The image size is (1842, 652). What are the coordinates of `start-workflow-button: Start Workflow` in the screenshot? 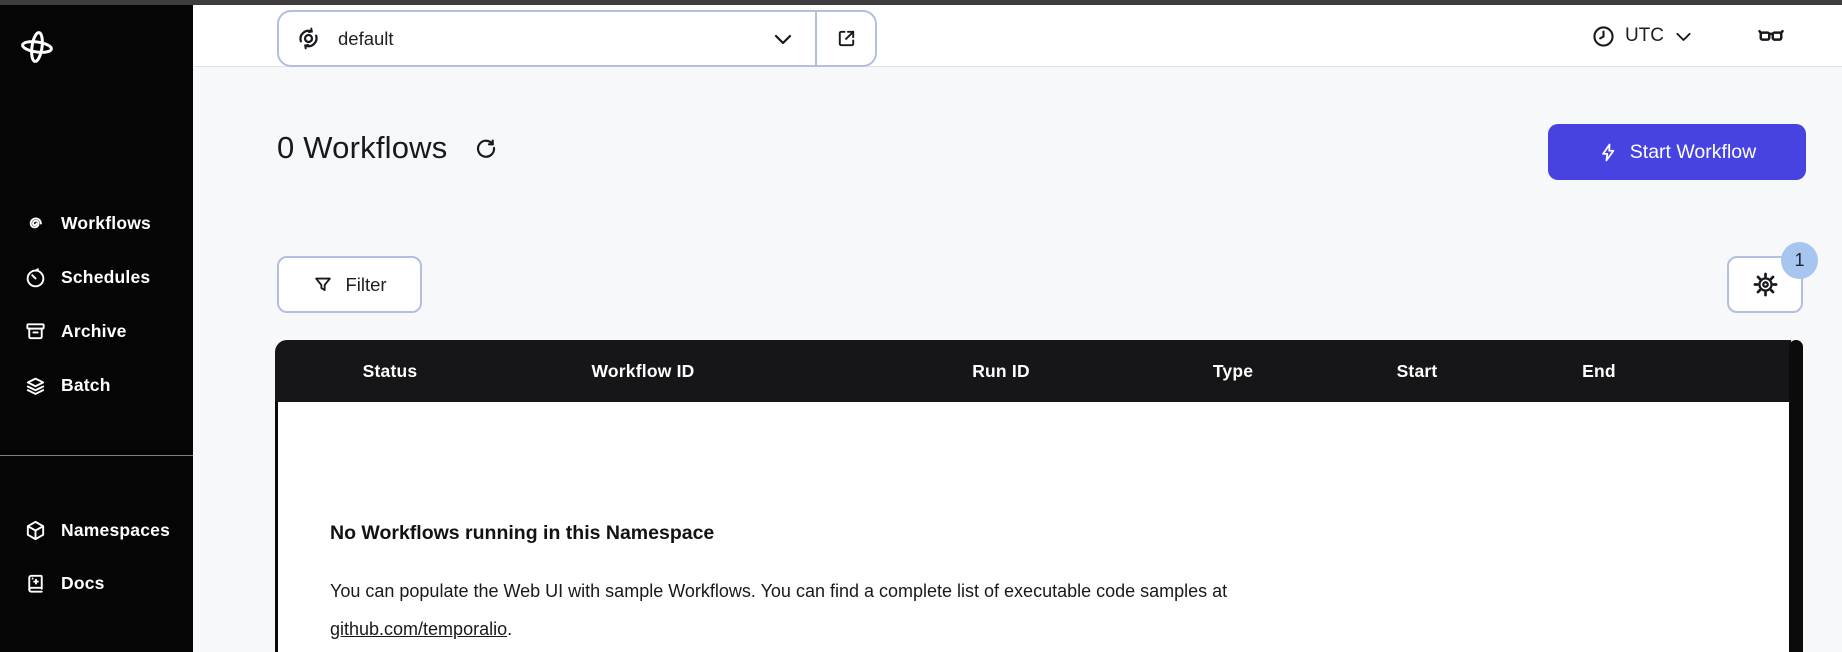 It's located at (1677, 152).